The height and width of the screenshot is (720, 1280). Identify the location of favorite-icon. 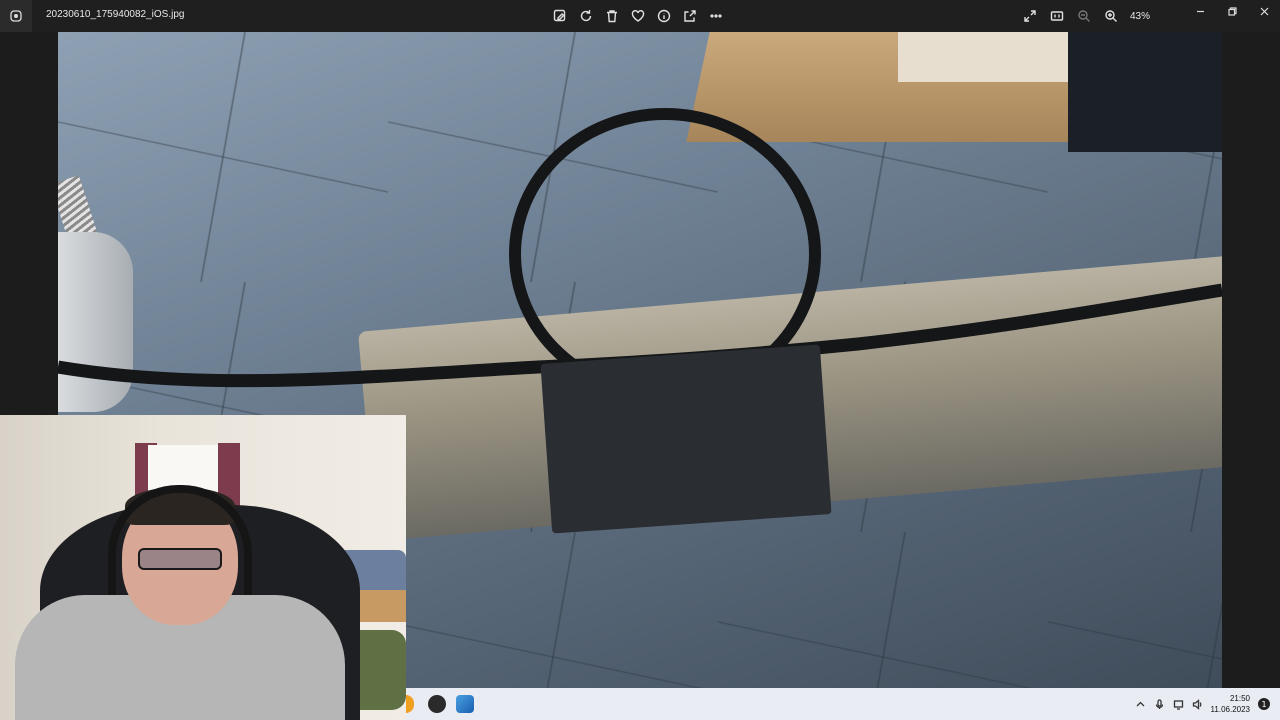
(638, 16).